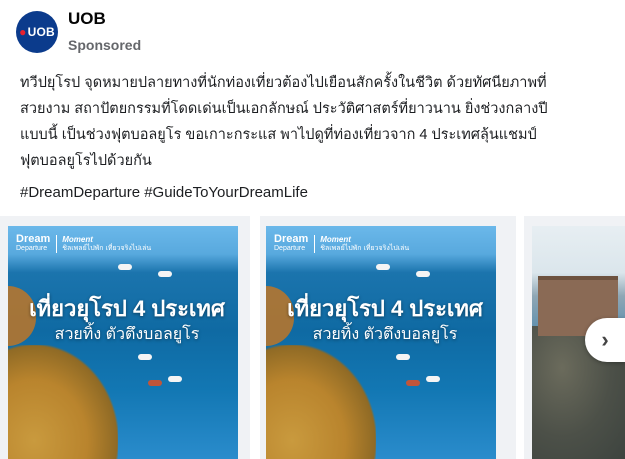 The height and width of the screenshot is (459, 625). I want to click on sponsored-label: Sponsored, so click(104, 45).